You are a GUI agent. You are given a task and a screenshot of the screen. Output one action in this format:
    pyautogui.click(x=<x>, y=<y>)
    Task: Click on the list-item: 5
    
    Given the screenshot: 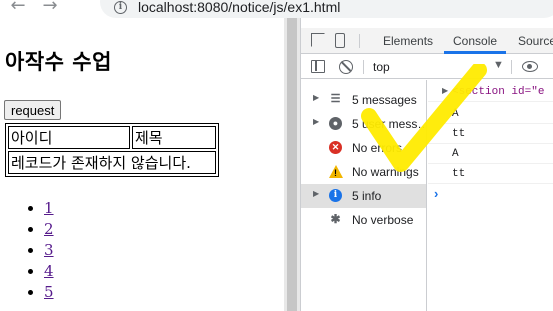 What is the action you would take?
    pyautogui.click(x=49, y=292)
    